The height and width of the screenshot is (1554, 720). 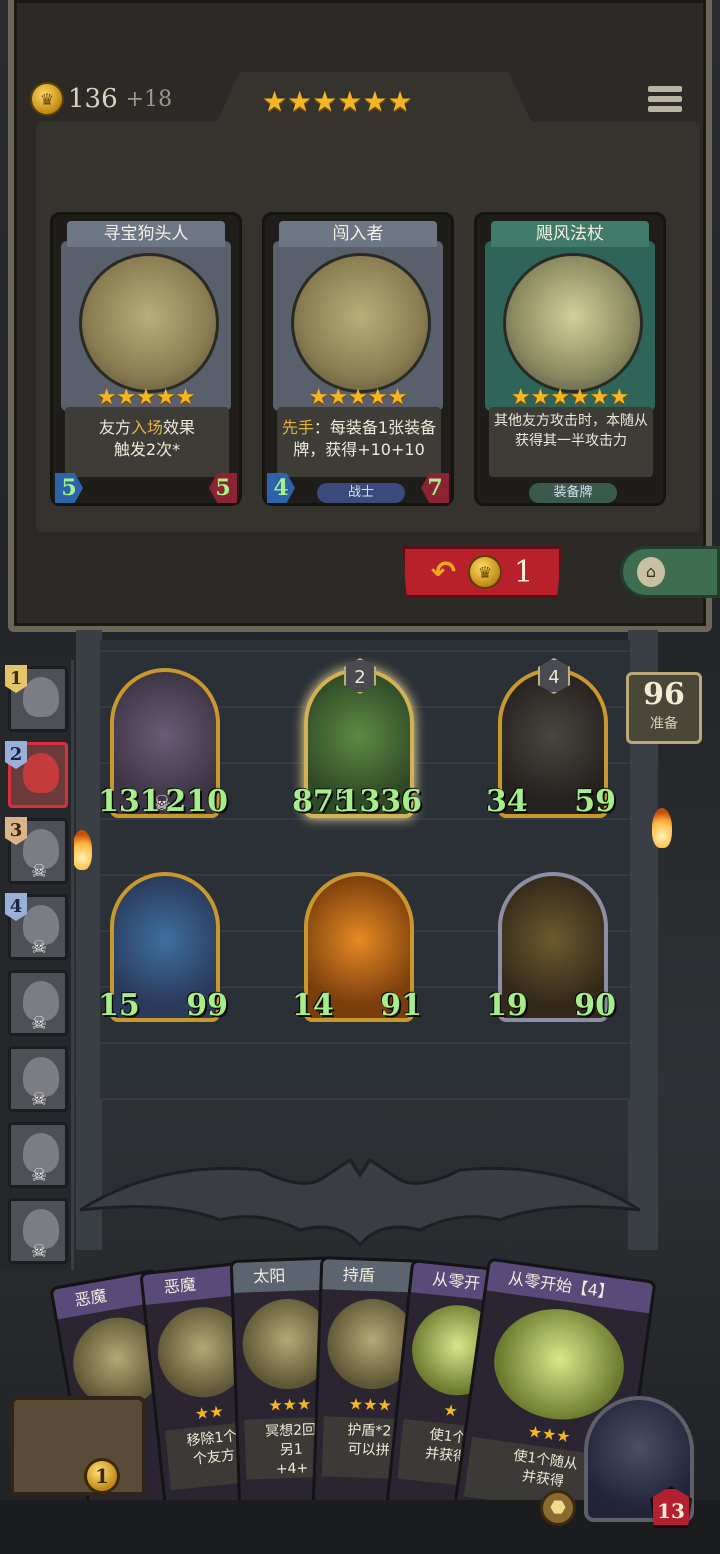 What do you see at coordinates (78, 1446) in the screenshot?
I see `treasure-chest-icon` at bounding box center [78, 1446].